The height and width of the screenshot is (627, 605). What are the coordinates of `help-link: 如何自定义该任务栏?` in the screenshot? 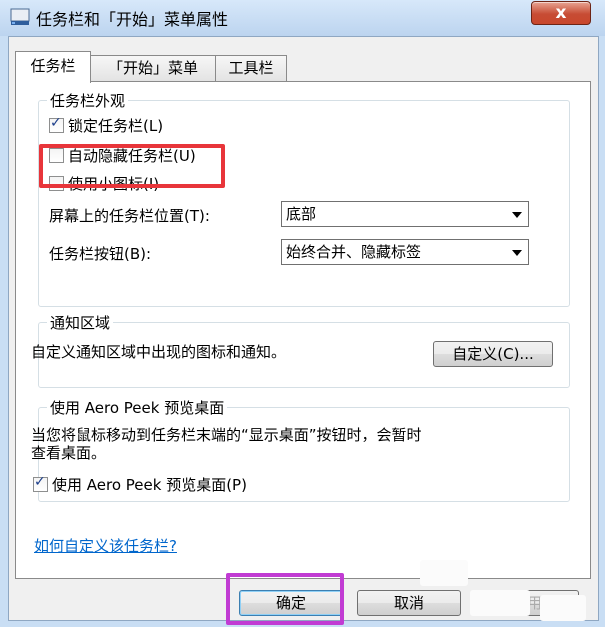 It's located at (105, 545).